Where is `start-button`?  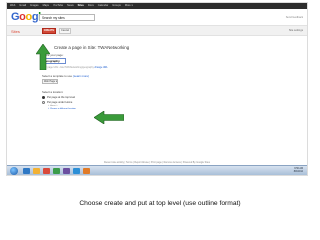 start-button is located at coordinates (14, 171).